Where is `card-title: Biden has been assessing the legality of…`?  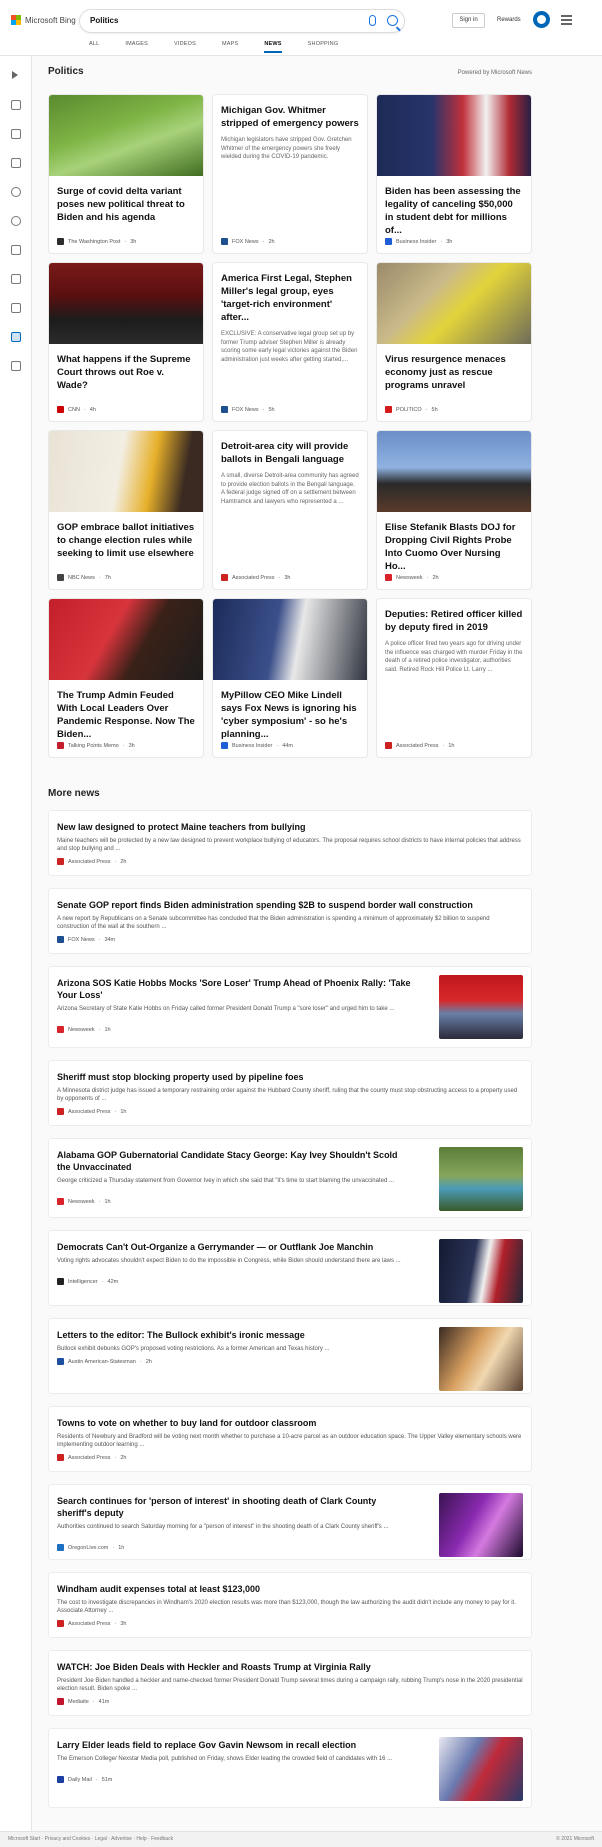
card-title: Biden has been assessing the legality of… is located at coordinates (454, 211).